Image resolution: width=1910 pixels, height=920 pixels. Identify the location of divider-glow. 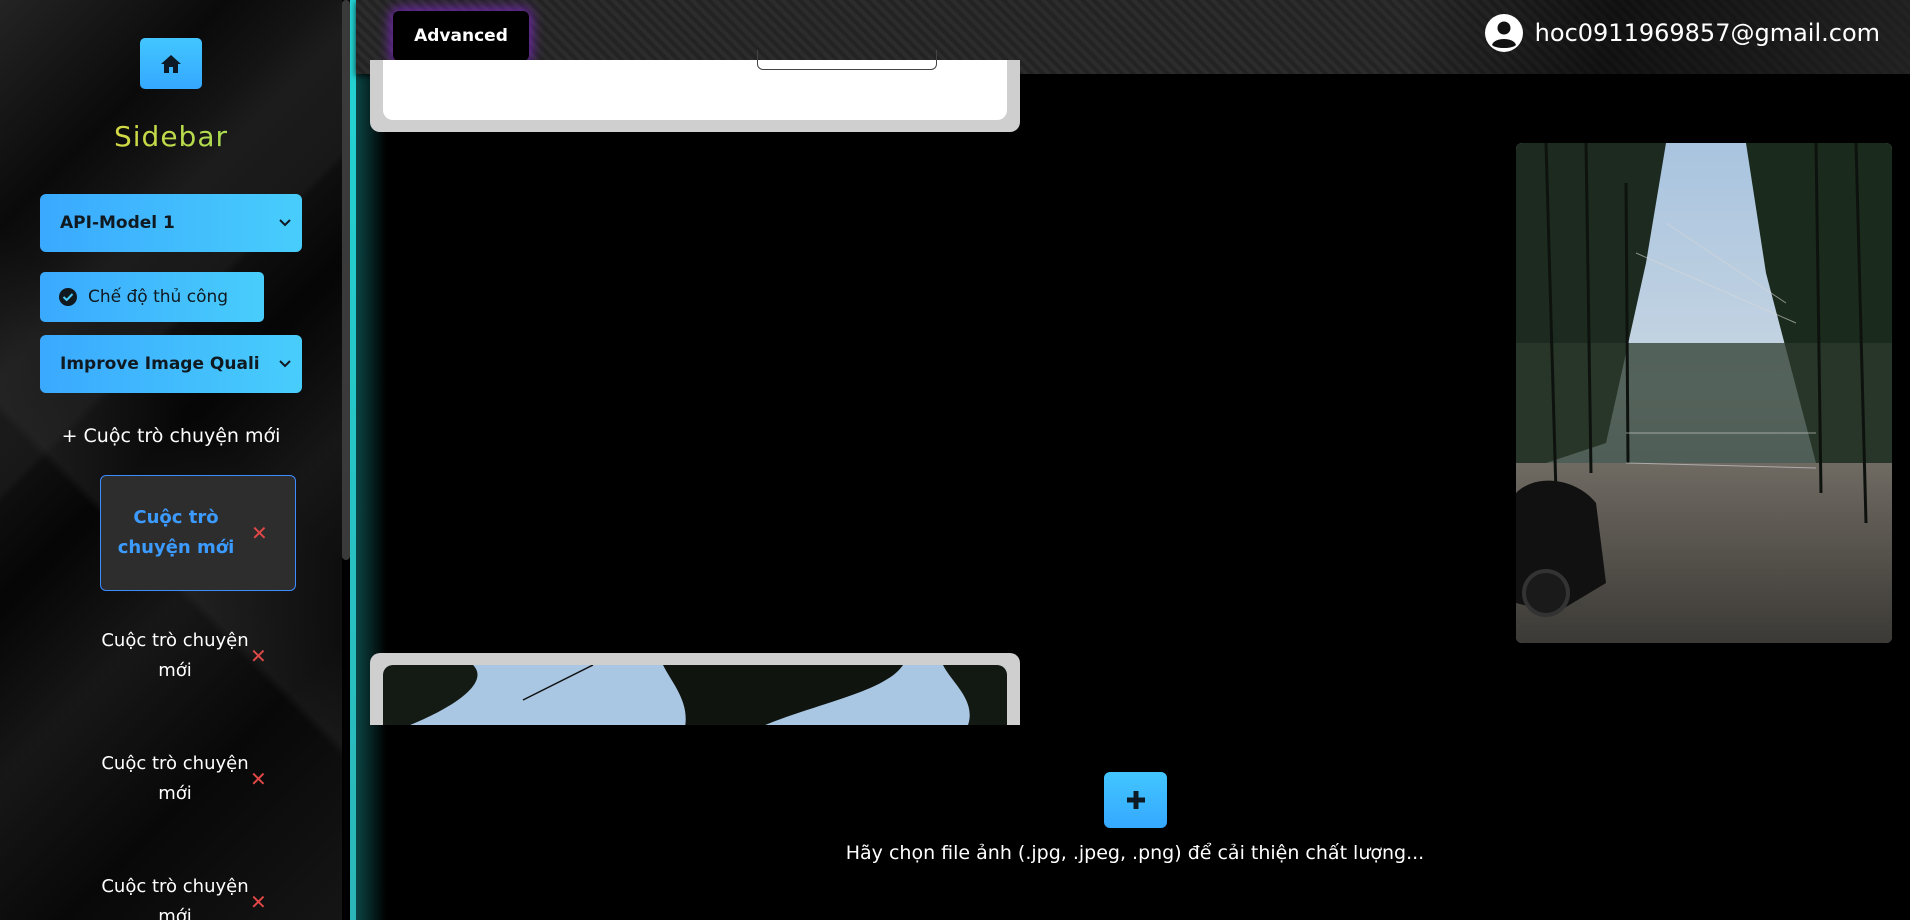
(371, 460).